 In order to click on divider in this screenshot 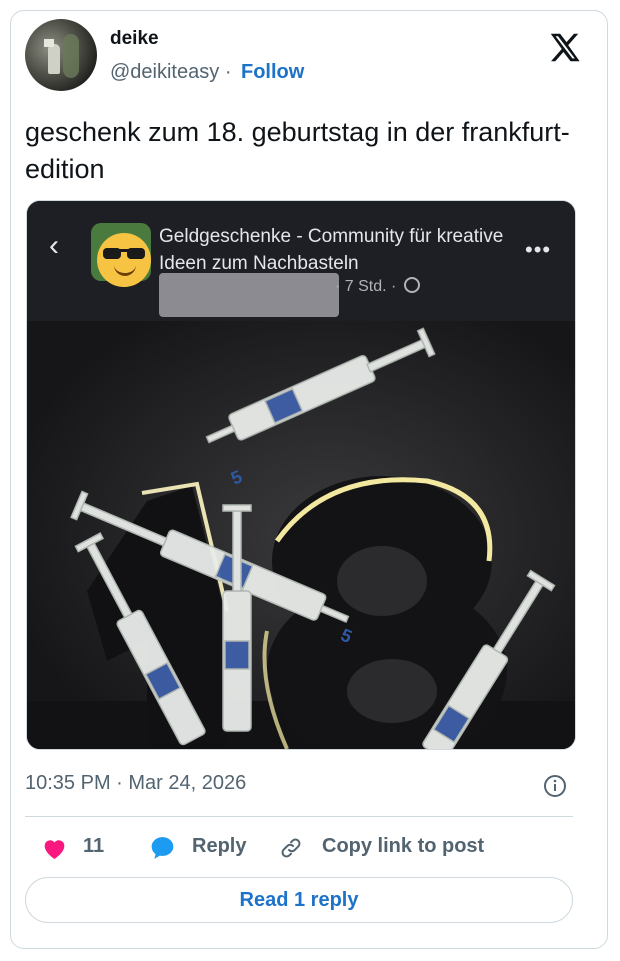, I will do `click(299, 816)`.